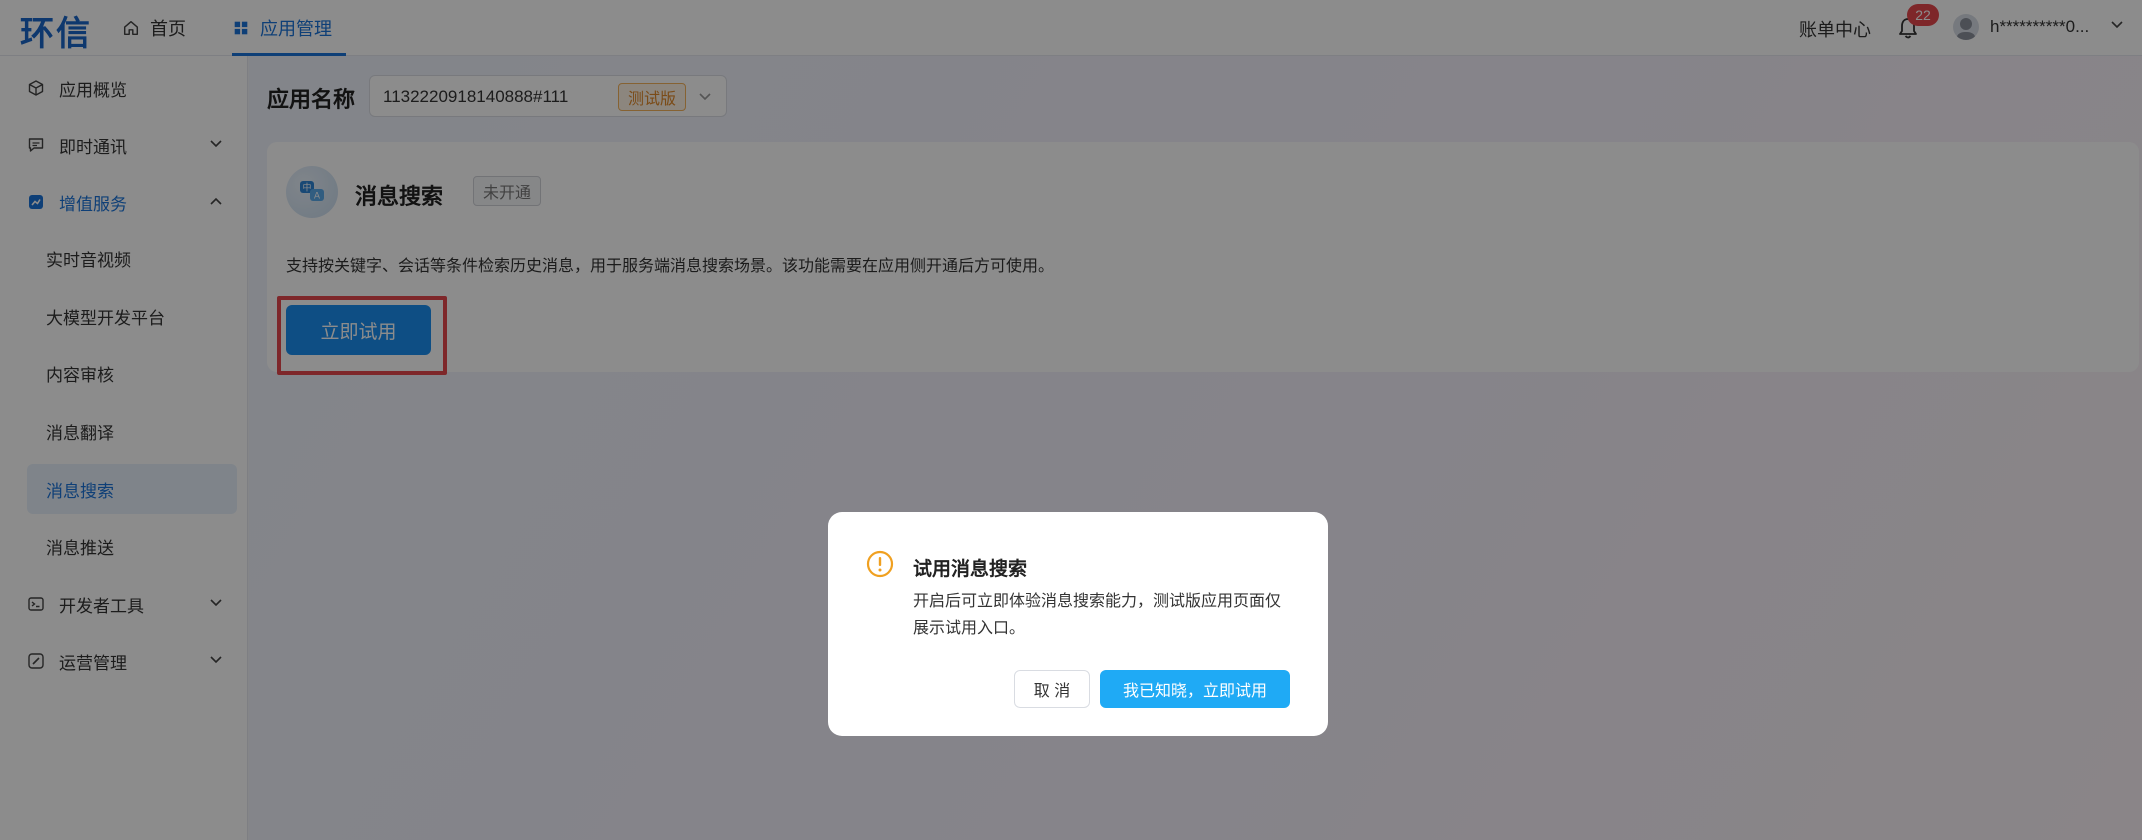  Describe the element at coordinates (1052, 689) in the screenshot. I see `cancel-button: 取 消` at that location.